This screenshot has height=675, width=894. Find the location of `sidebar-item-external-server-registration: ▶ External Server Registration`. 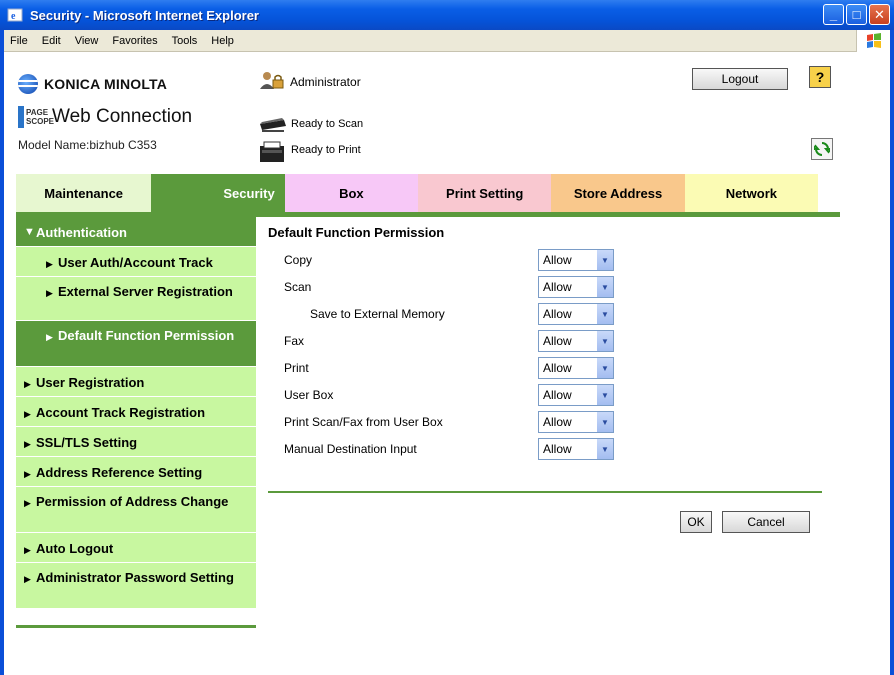

sidebar-item-external-server-registration: ▶ External Server Registration is located at coordinates (136, 299).